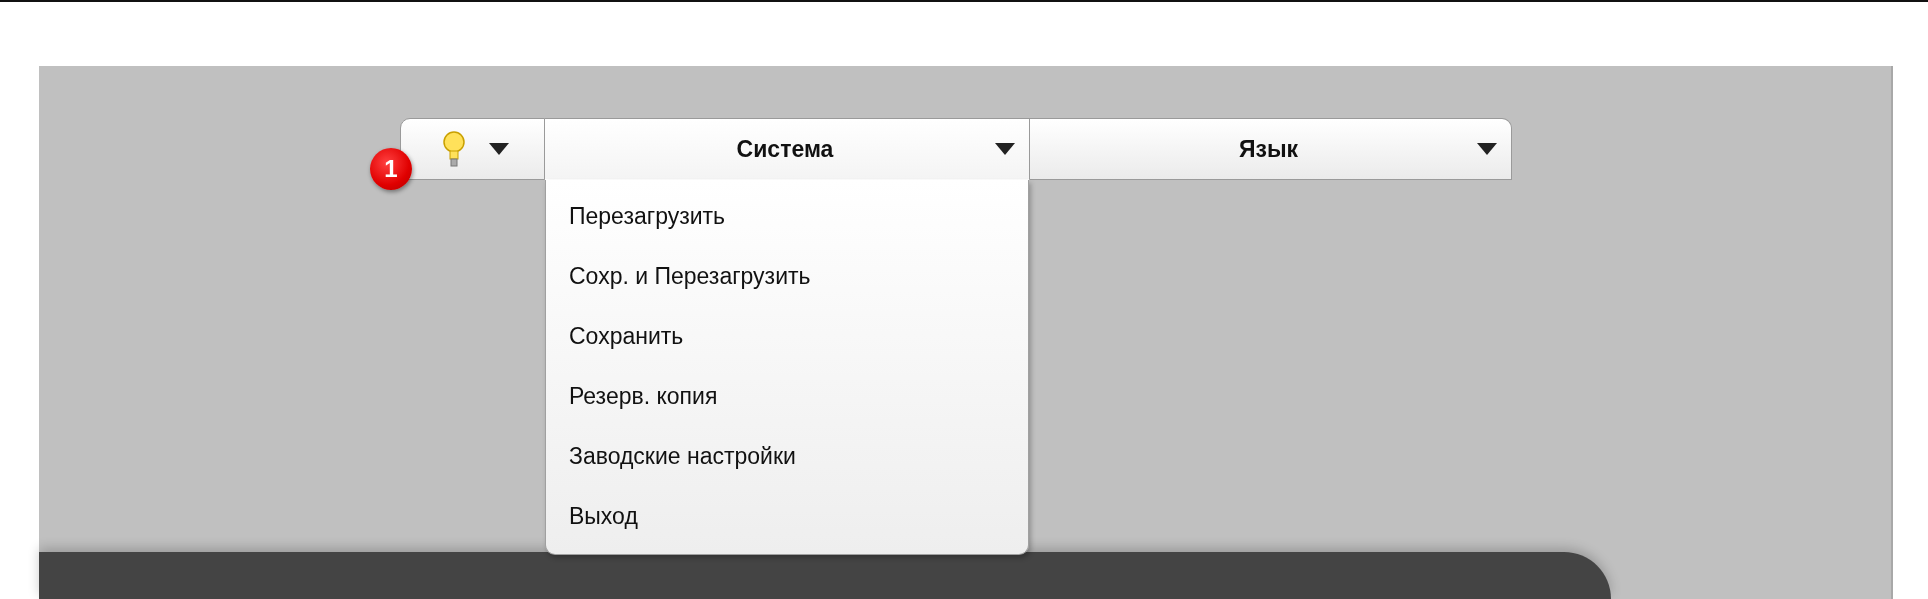 This screenshot has width=1928, height=599. Describe the element at coordinates (472, 149) in the screenshot. I see `tips-menu` at that location.